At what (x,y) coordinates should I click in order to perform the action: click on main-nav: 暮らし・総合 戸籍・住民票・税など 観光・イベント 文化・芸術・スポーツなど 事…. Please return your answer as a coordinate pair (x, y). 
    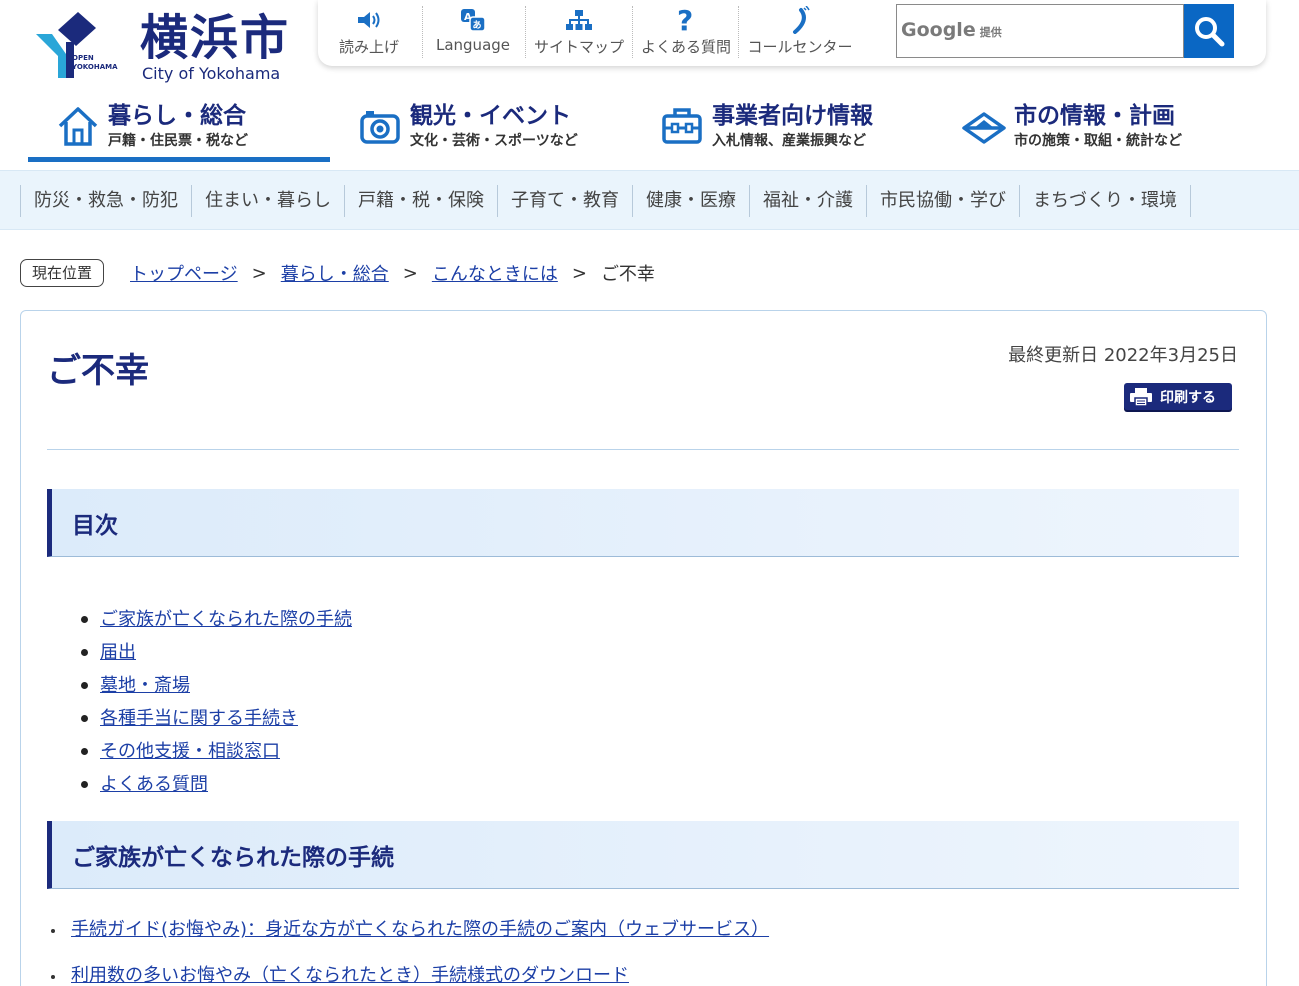
    Looking at the image, I should click on (648, 126).